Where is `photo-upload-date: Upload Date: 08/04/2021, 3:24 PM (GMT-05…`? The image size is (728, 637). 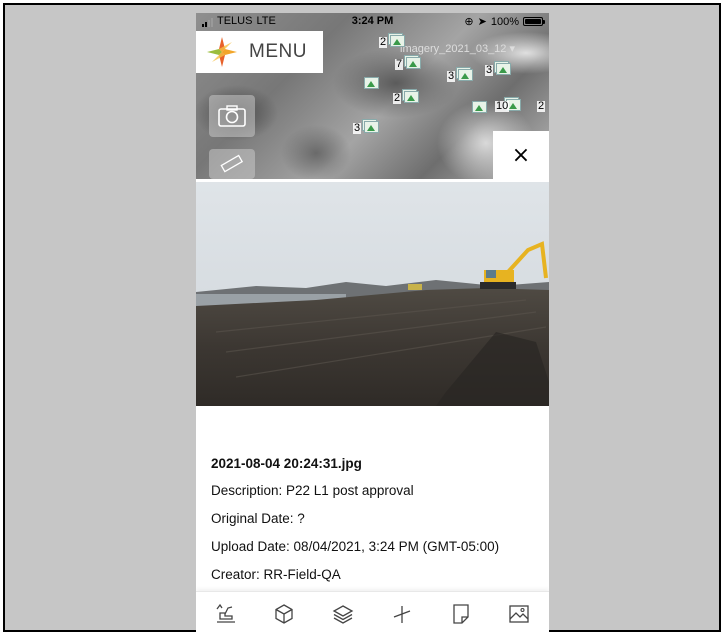 photo-upload-date: Upload Date: 08/04/2021, 3:24 PM (GMT-05… is located at coordinates (355, 546).